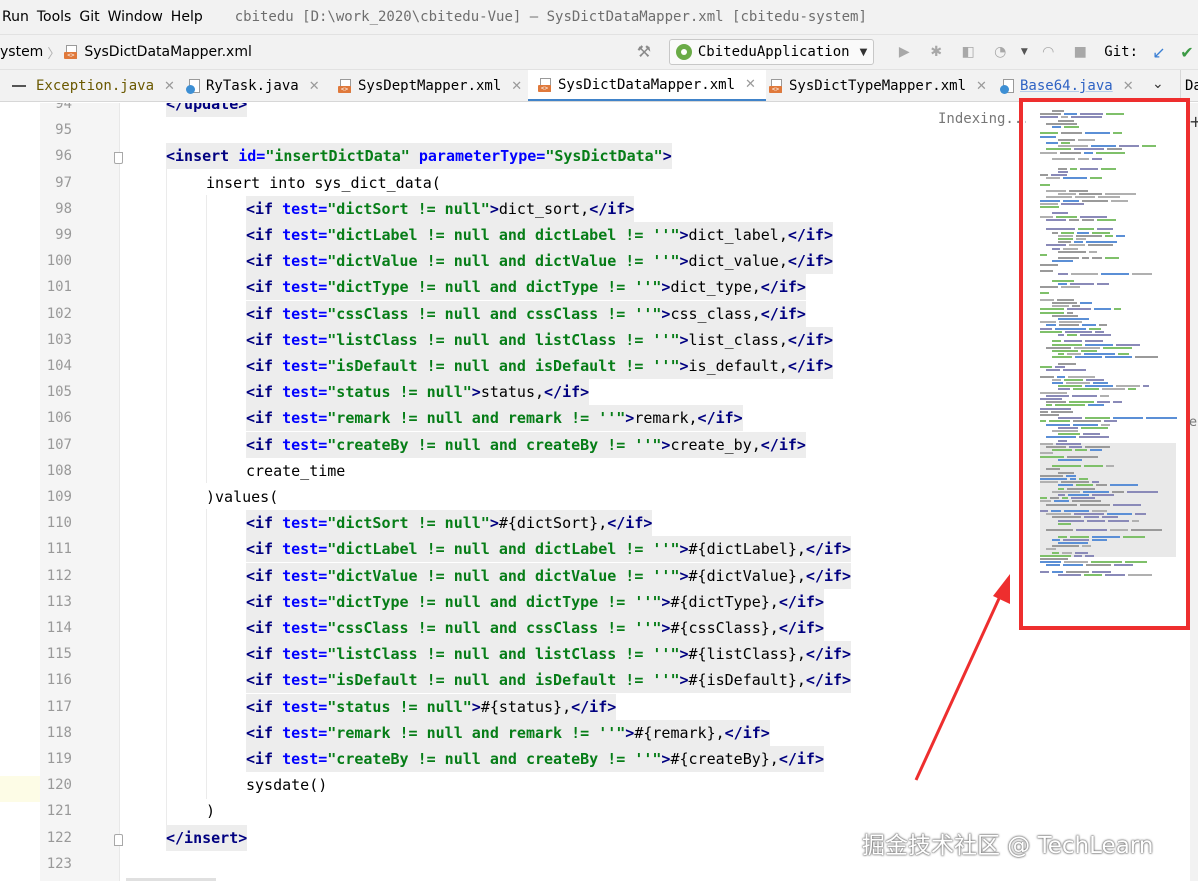  Describe the element at coordinates (738, 366) in the screenshot. I see `code-text: is_default,` at that location.